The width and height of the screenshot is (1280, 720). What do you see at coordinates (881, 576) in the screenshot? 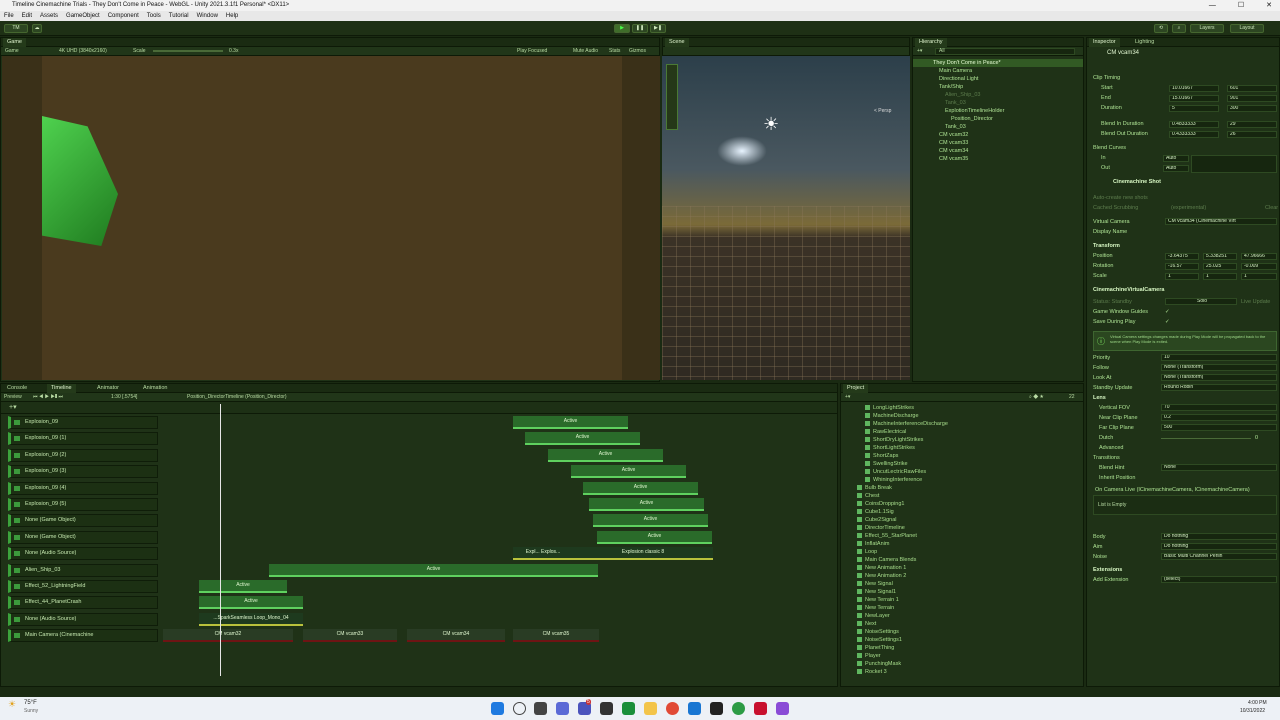
I see `project-item: New Animation 2` at bounding box center [881, 576].